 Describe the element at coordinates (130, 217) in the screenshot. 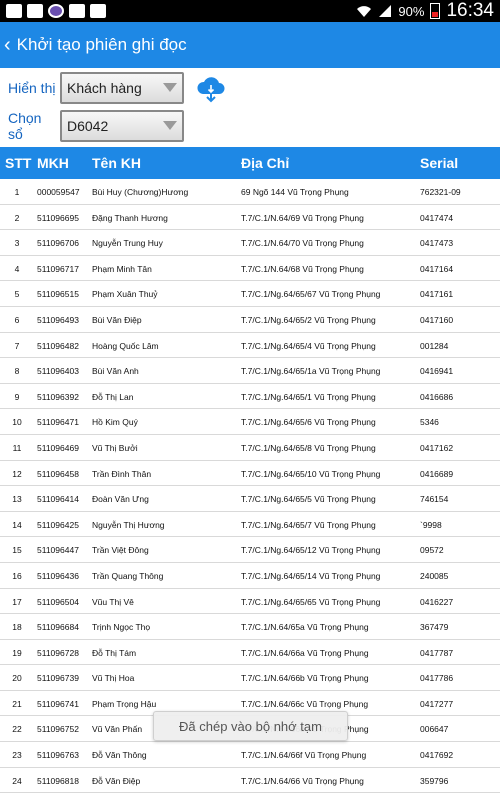

I see `row-name: Đặng Thanh Hương` at that location.